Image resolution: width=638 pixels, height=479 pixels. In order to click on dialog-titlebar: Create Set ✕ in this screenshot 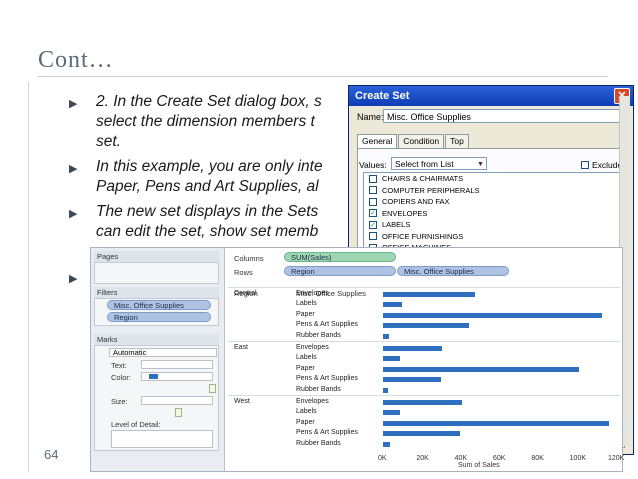, I will do `click(491, 96)`.